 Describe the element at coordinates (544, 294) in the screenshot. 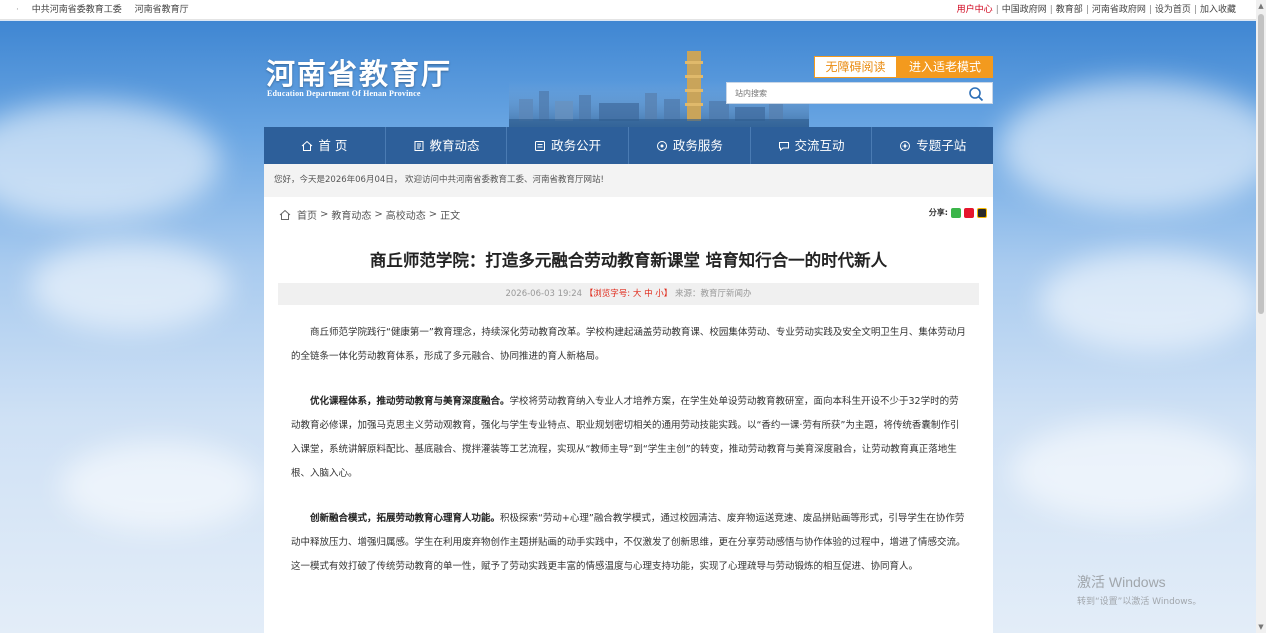

I see `article-date: 2026-06-03 19:24` at that location.